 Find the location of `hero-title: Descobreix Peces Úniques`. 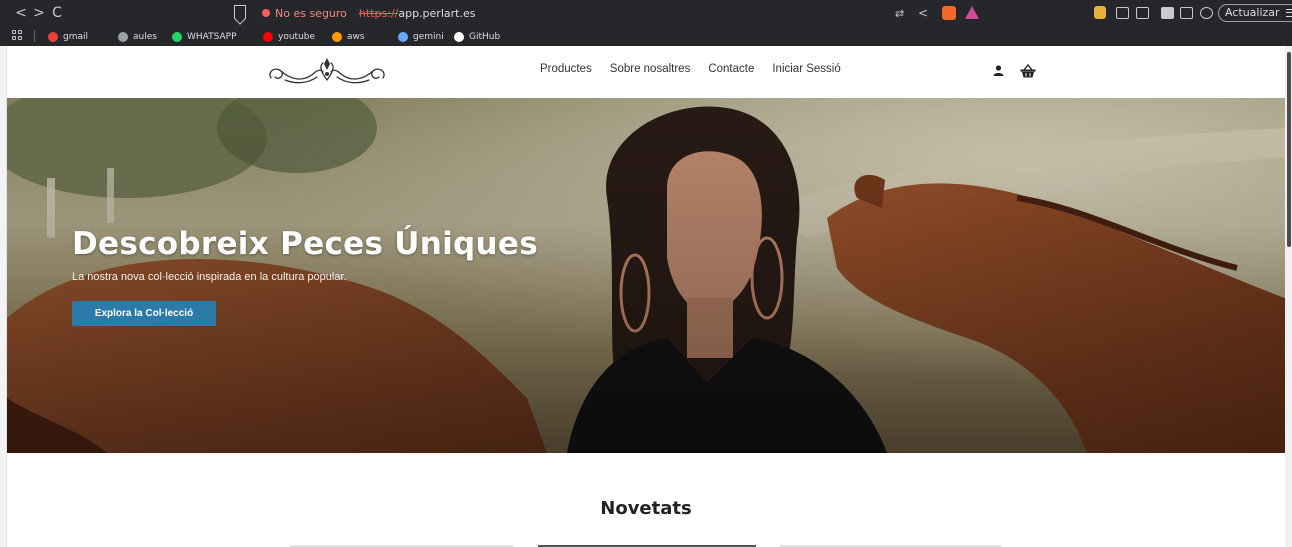

hero-title: Descobreix Peces Úniques is located at coordinates (305, 244).